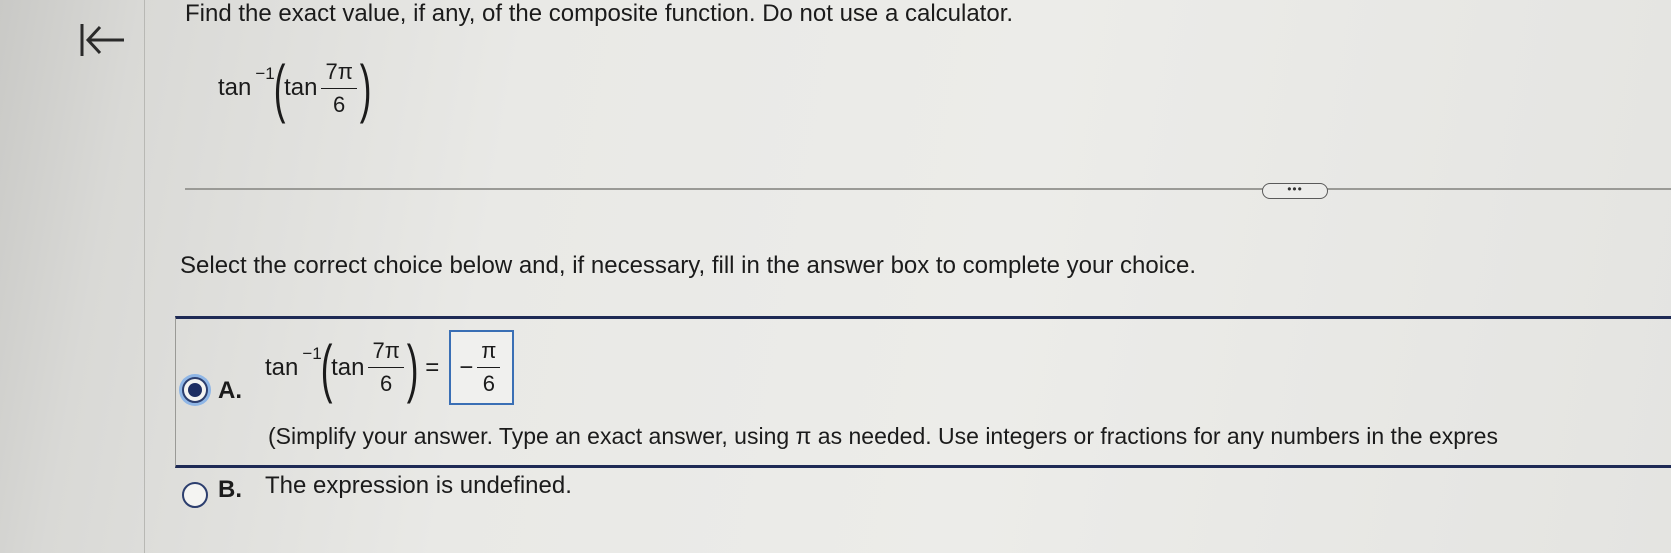  What do you see at coordinates (418, 486) in the screenshot?
I see `choice-b-text: The expression is undefined.` at bounding box center [418, 486].